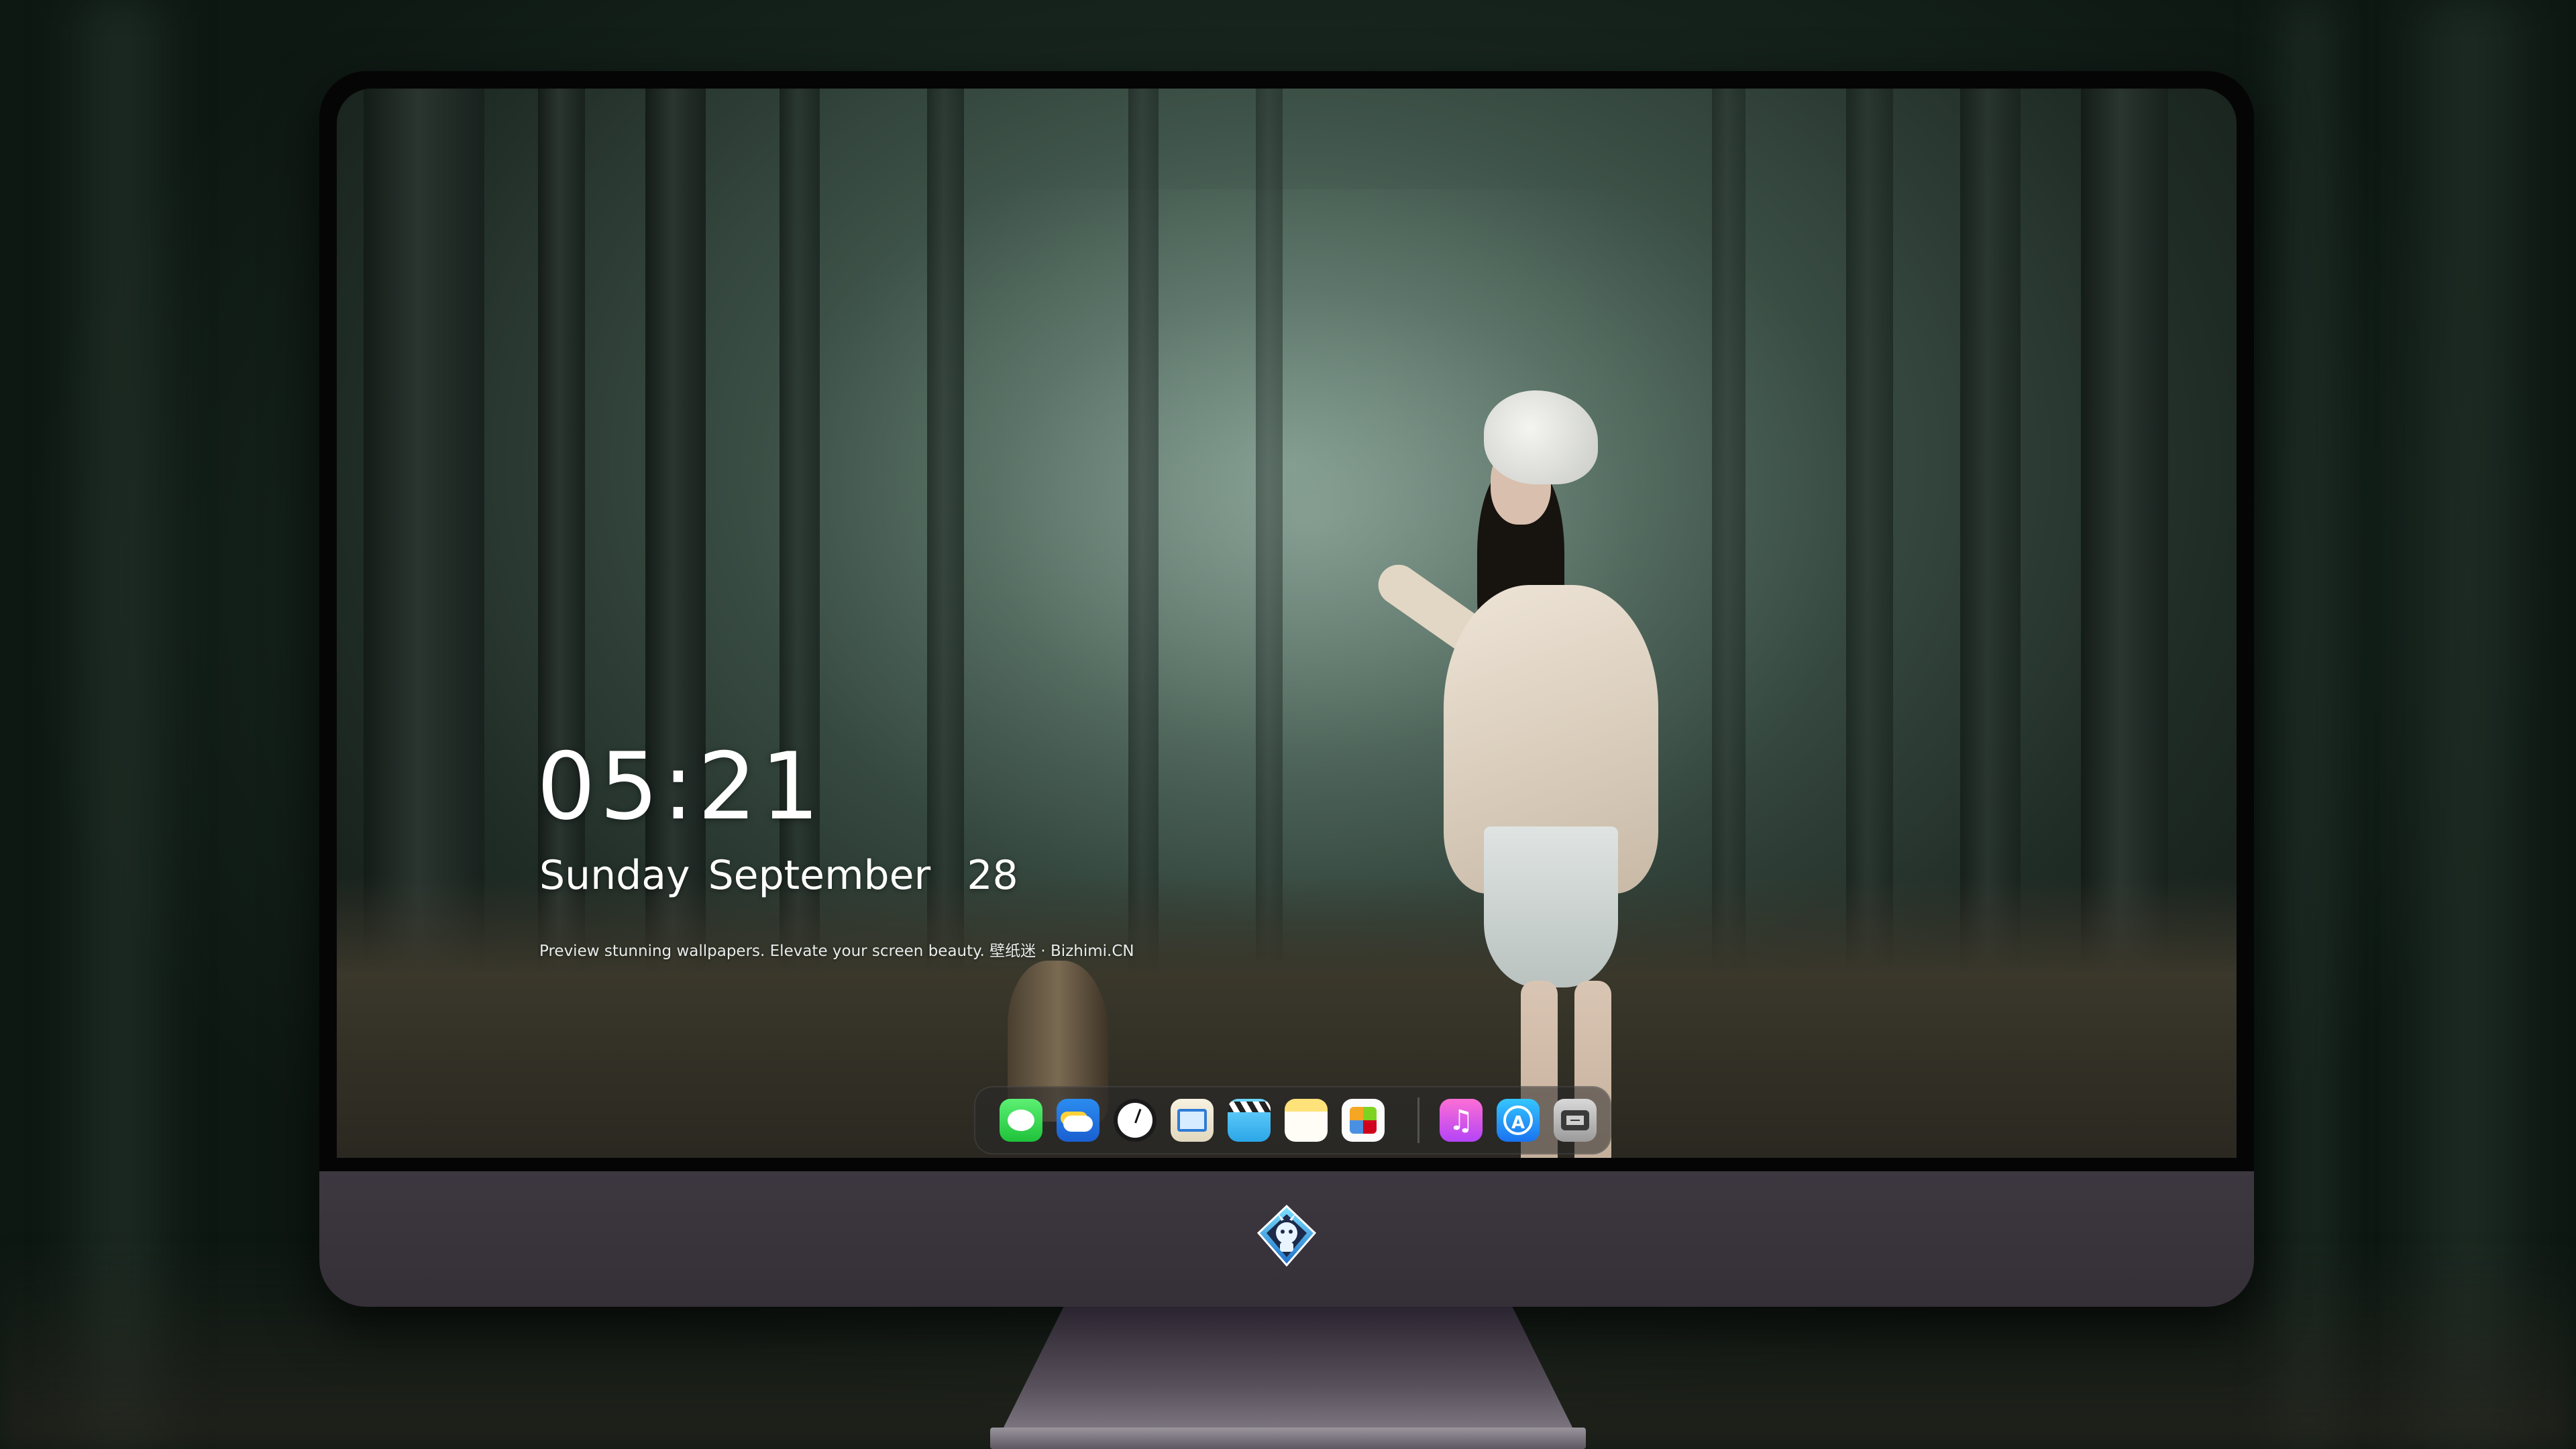 This screenshot has height=1449, width=2576. What do you see at coordinates (1461, 1120) in the screenshot?
I see `music-icon` at bounding box center [1461, 1120].